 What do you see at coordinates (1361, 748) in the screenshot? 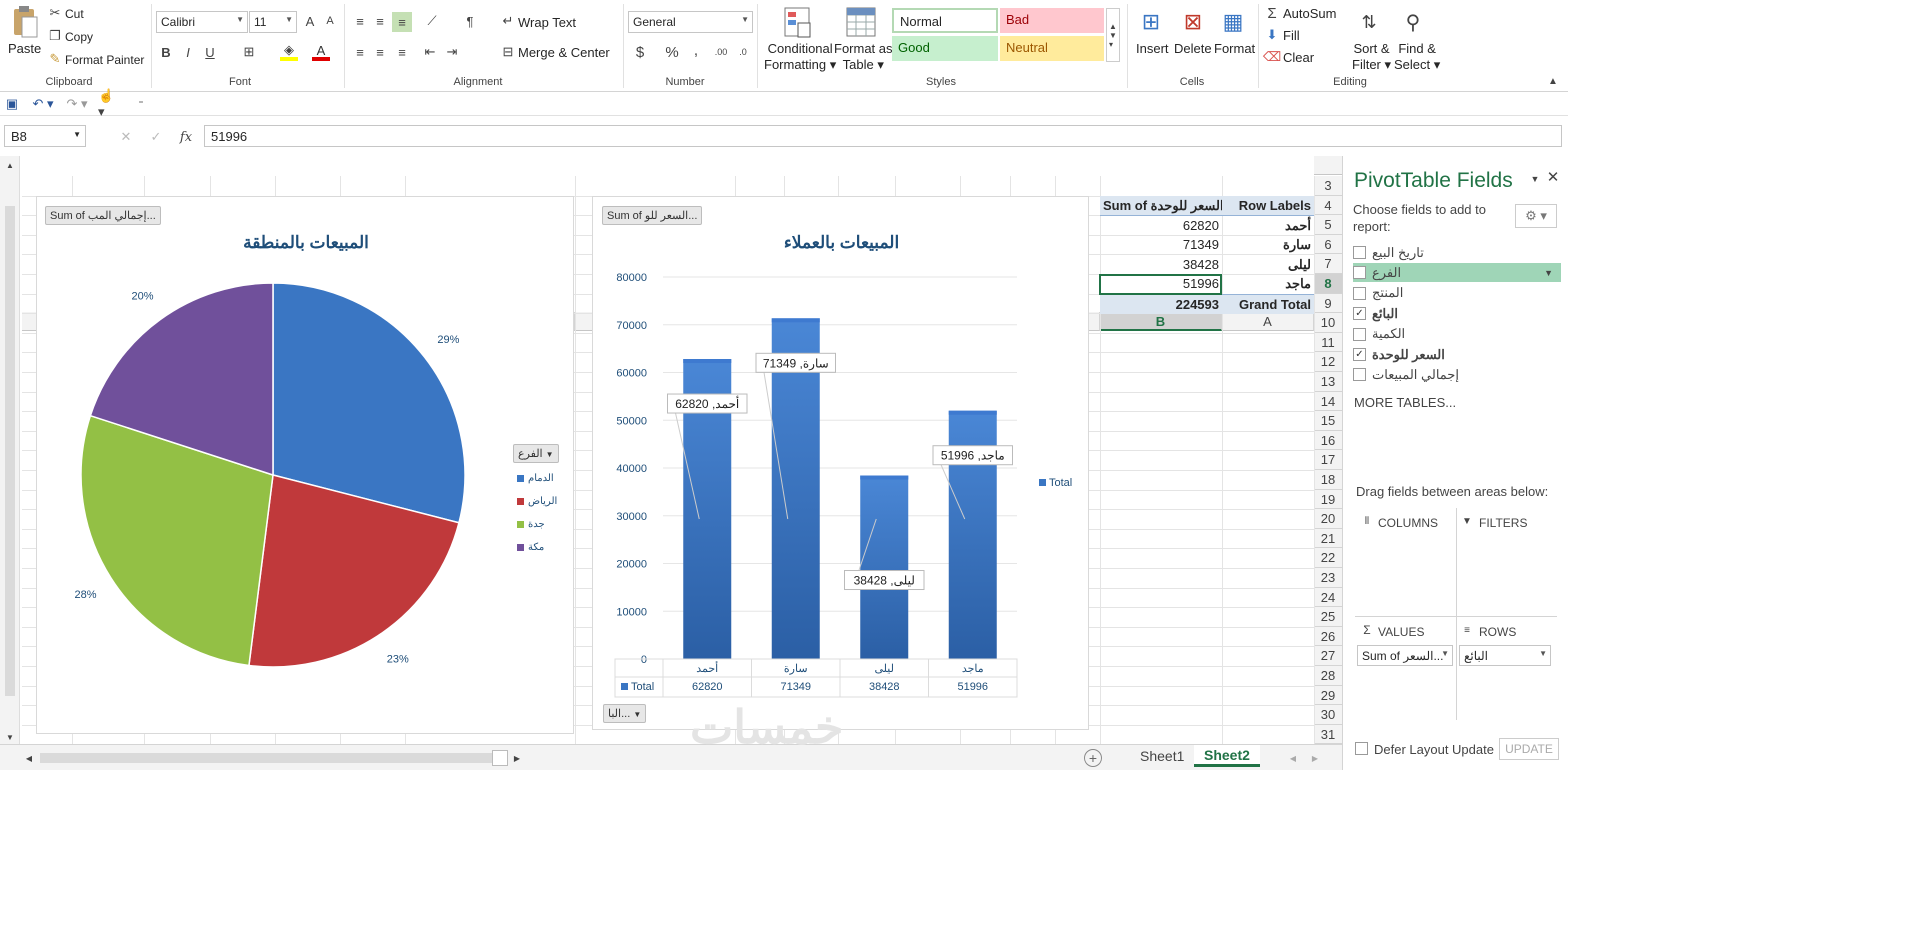
I see `defer-checkbox` at bounding box center [1361, 748].